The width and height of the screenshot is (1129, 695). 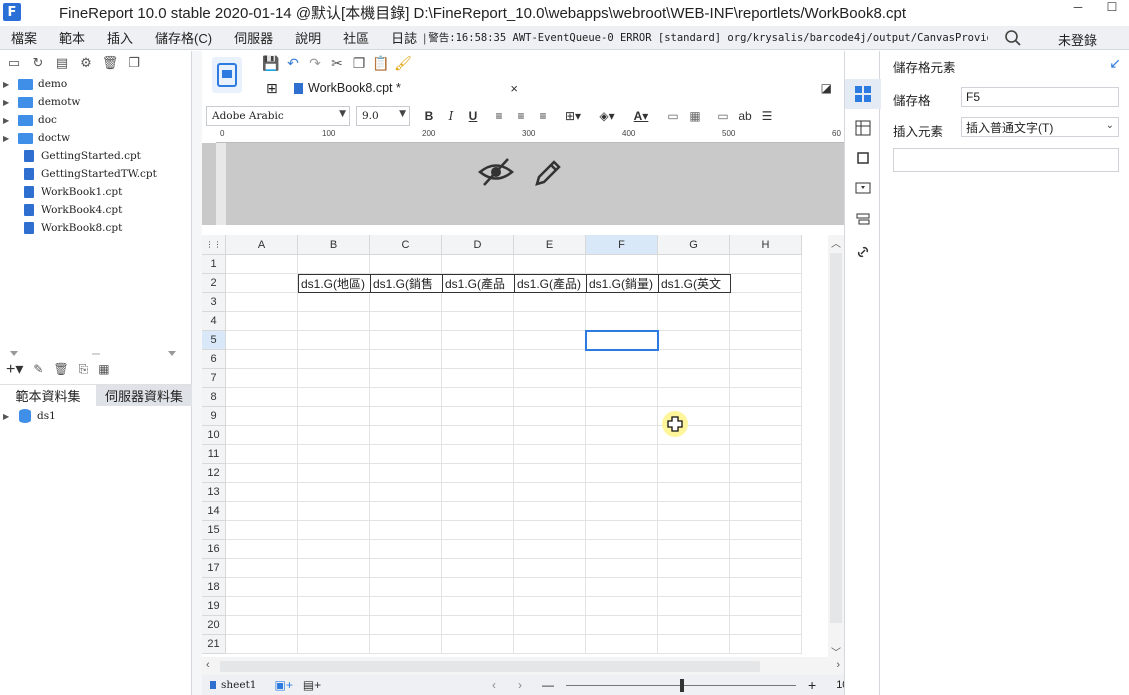 What do you see at coordinates (96, 416) in the screenshot?
I see `dataset-item-ds1: ▶ ds1` at bounding box center [96, 416].